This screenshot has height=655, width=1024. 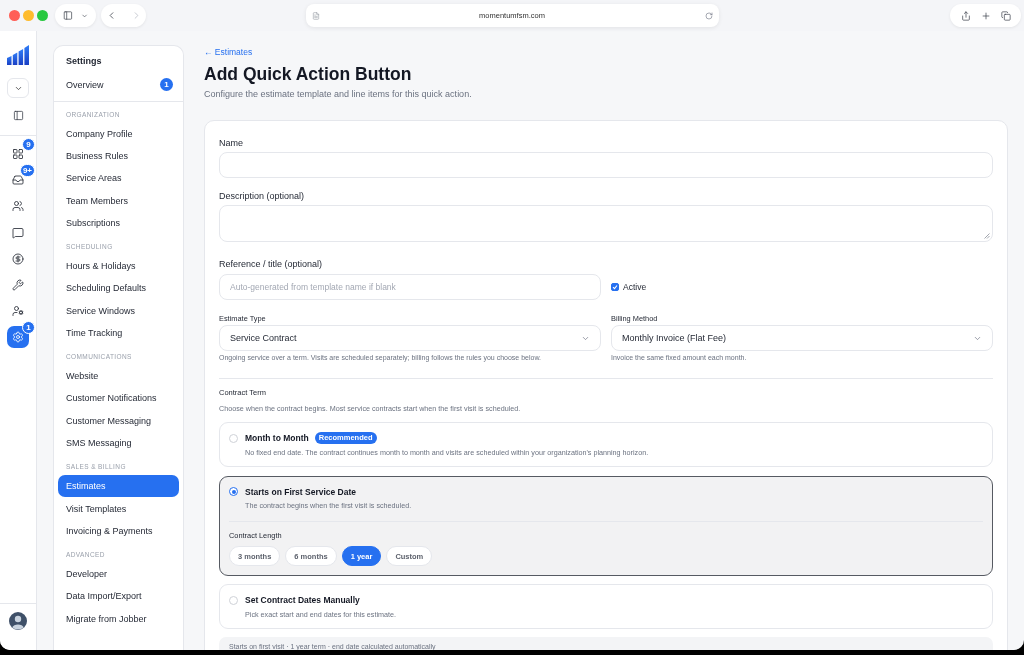 I want to click on sidebar-toggle-button, so click(x=75, y=15).